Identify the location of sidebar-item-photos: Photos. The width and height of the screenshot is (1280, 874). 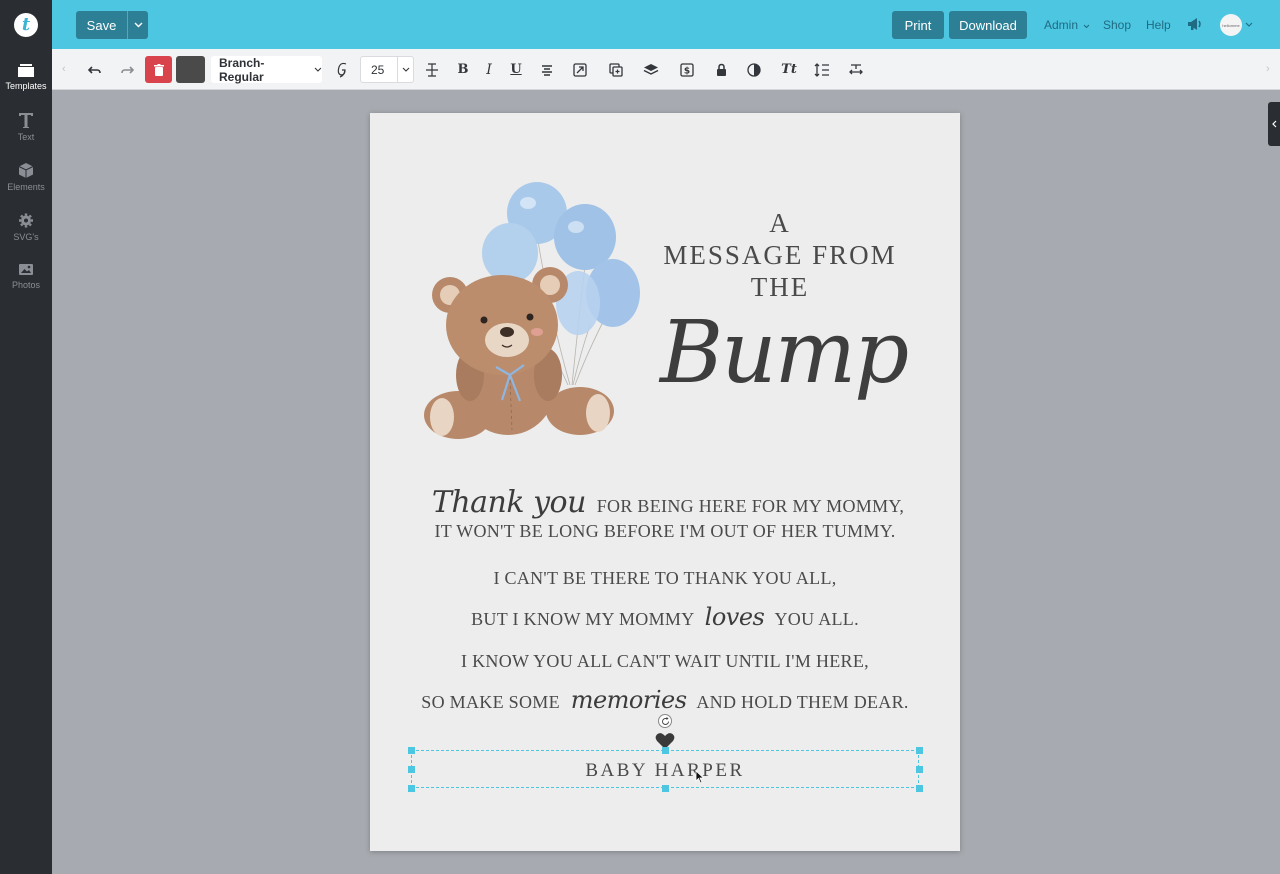
(26, 285).